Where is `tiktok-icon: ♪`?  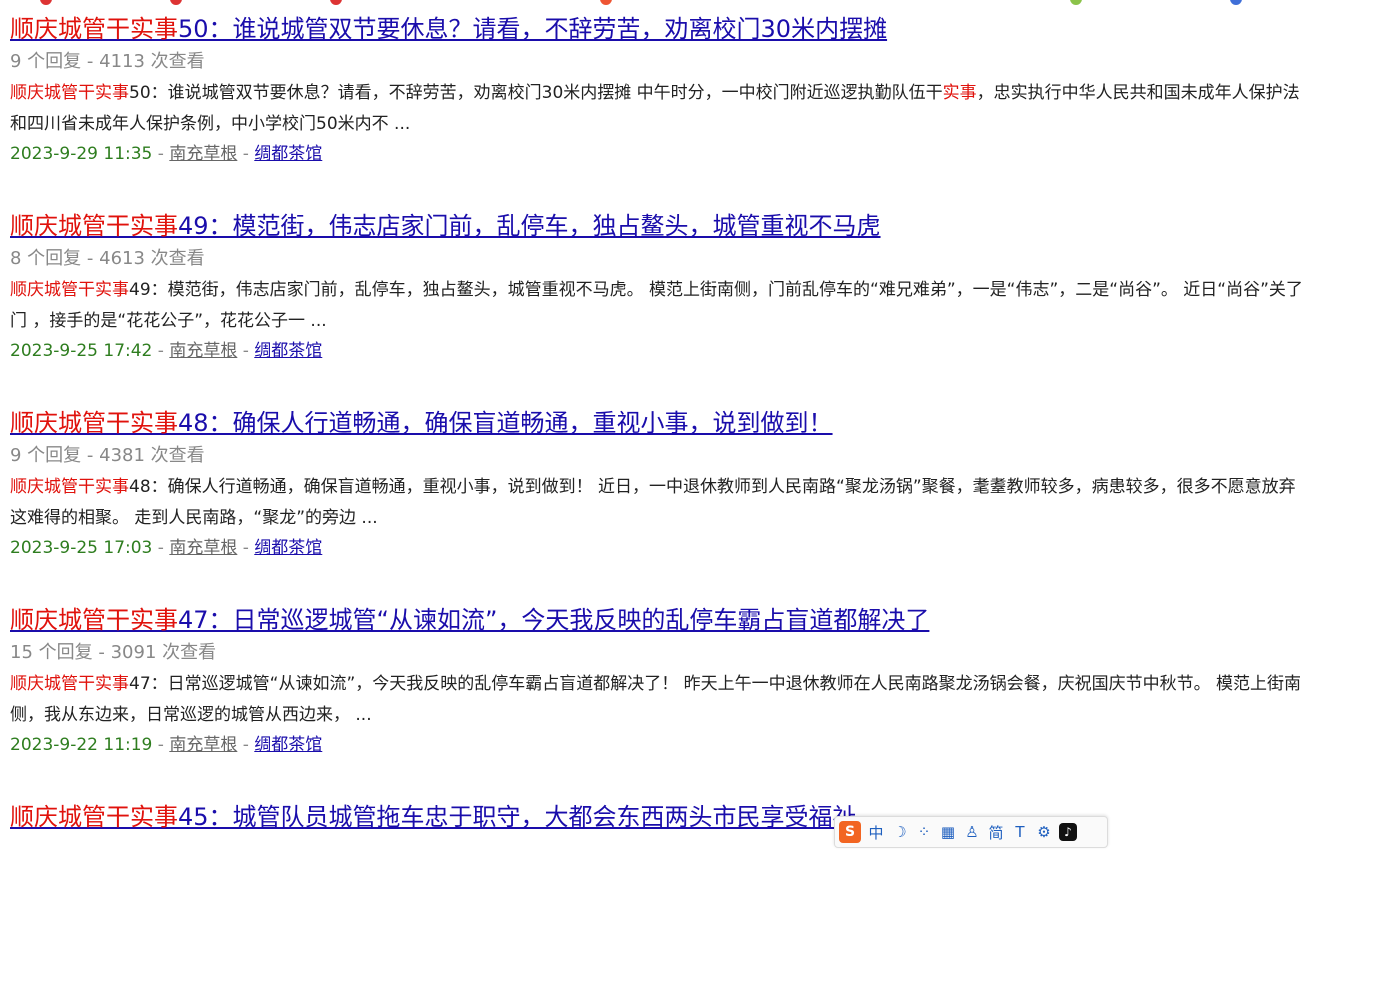 tiktok-icon: ♪ is located at coordinates (1068, 832).